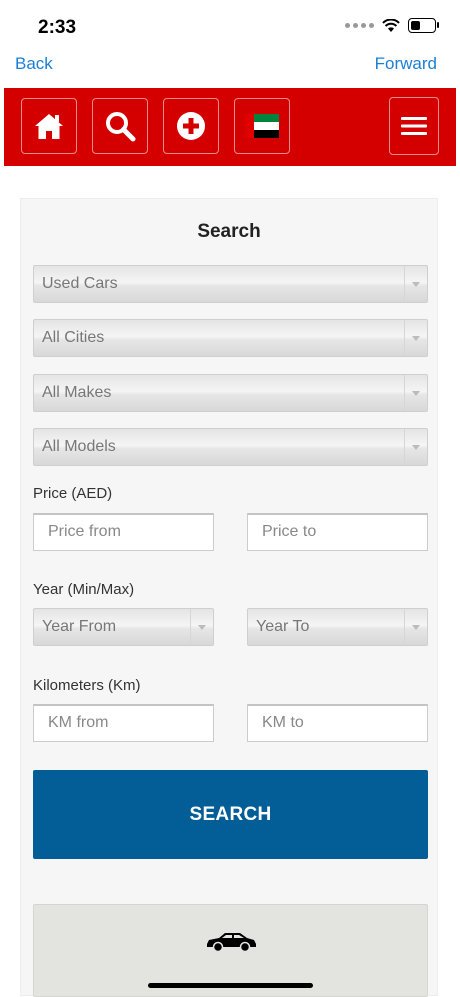 Image resolution: width=460 pixels, height=997 pixels. I want to click on battery-icon, so click(423, 25).